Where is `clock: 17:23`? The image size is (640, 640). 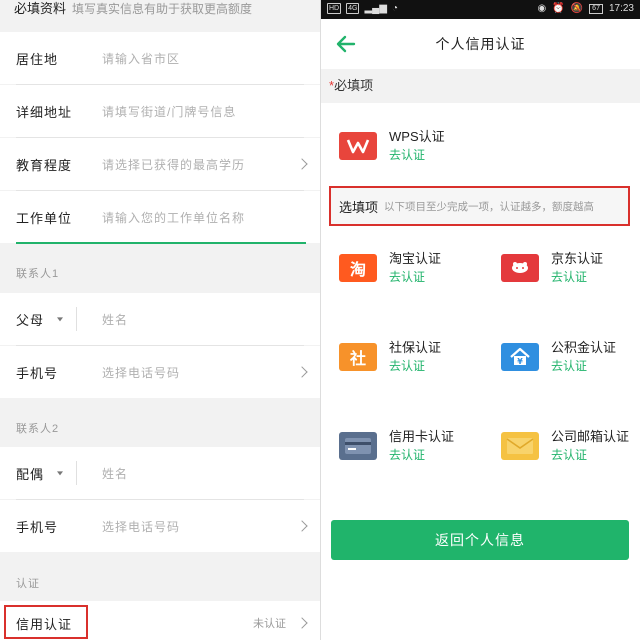 clock: 17:23 is located at coordinates (621, 8).